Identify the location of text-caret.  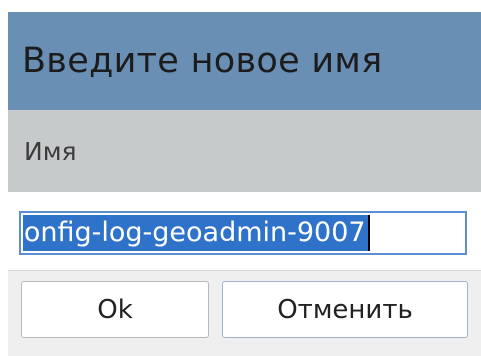
(368, 233).